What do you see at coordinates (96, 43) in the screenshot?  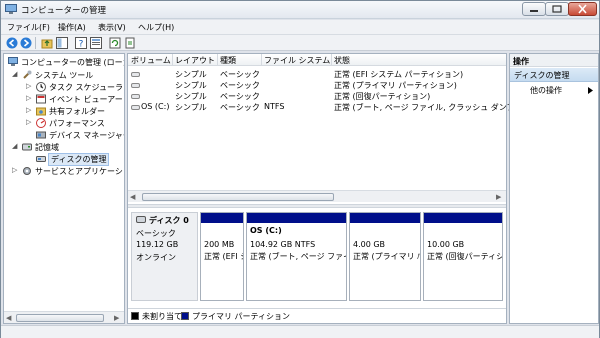 I see `properties-icon` at bounding box center [96, 43].